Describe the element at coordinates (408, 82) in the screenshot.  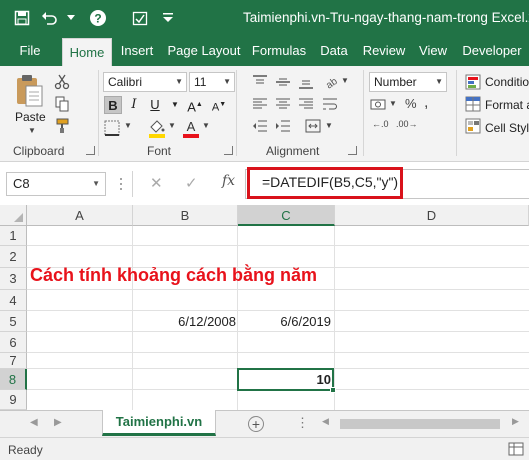
I see `number-format-select: Number ▼` at that location.